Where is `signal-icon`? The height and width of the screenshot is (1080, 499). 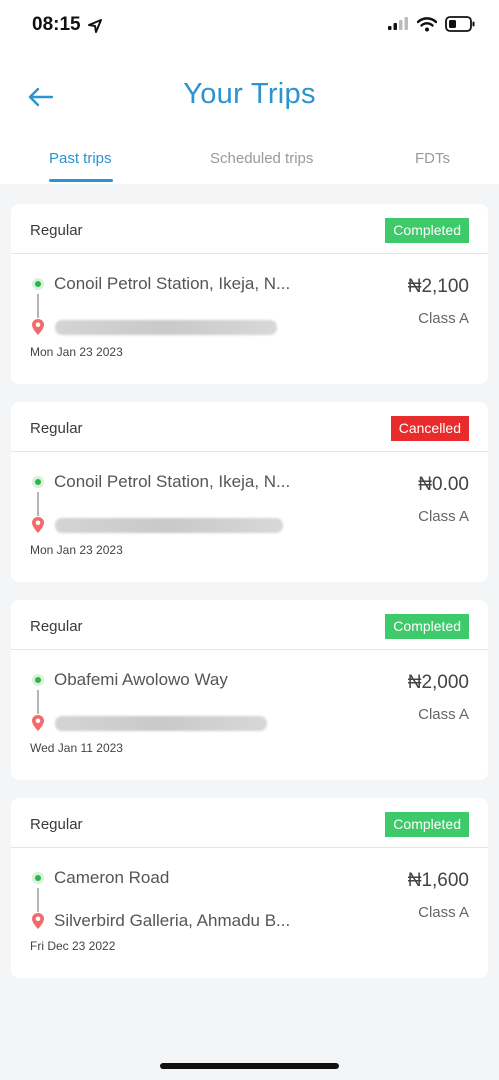 signal-icon is located at coordinates (398, 23).